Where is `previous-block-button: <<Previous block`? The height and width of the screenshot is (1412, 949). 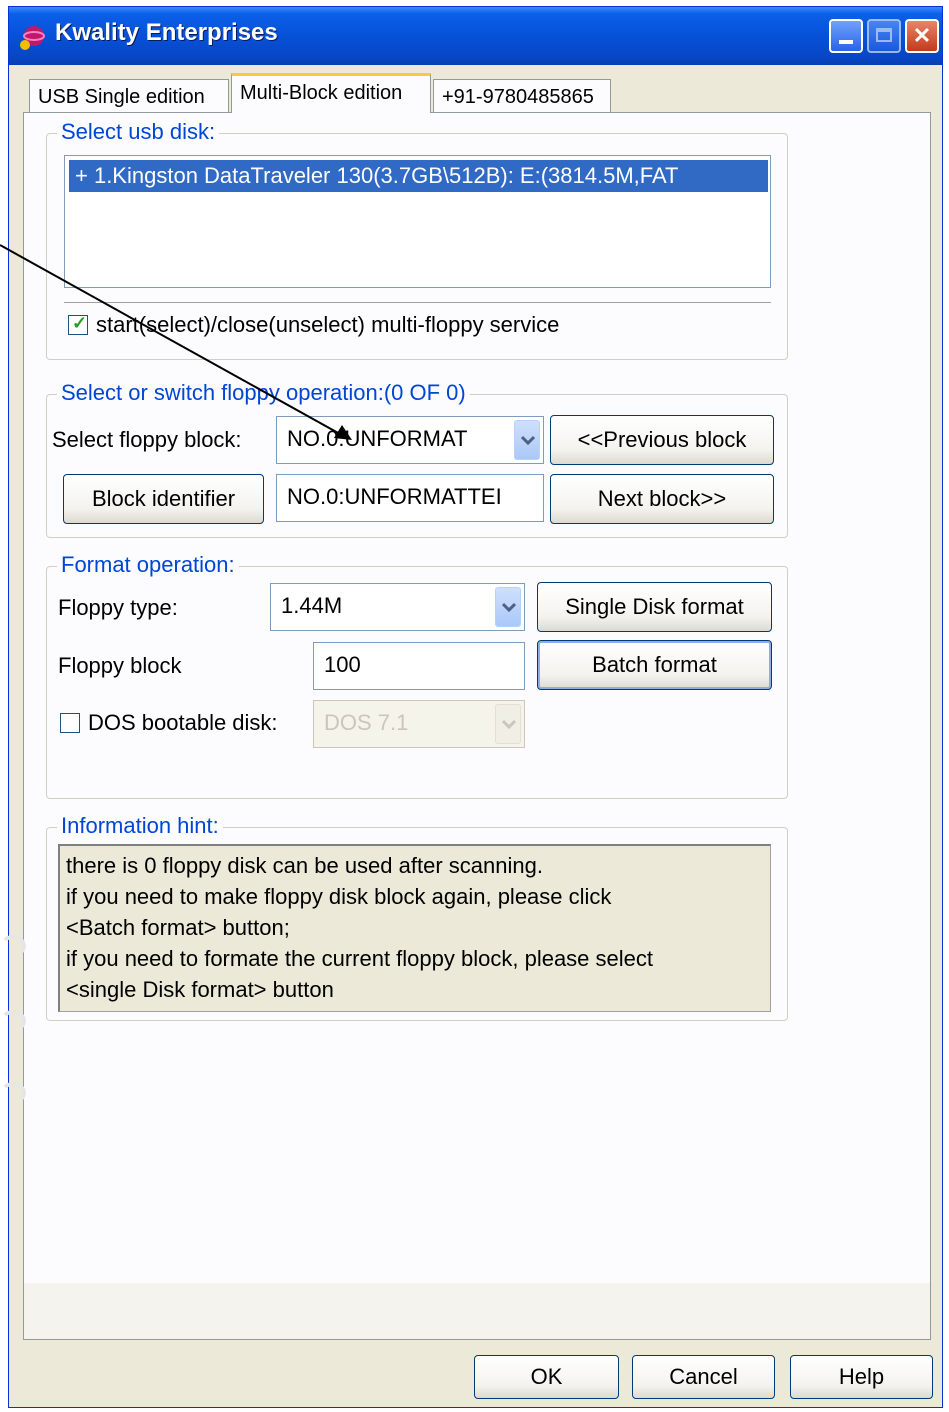
previous-block-button: <<Previous block is located at coordinates (662, 440).